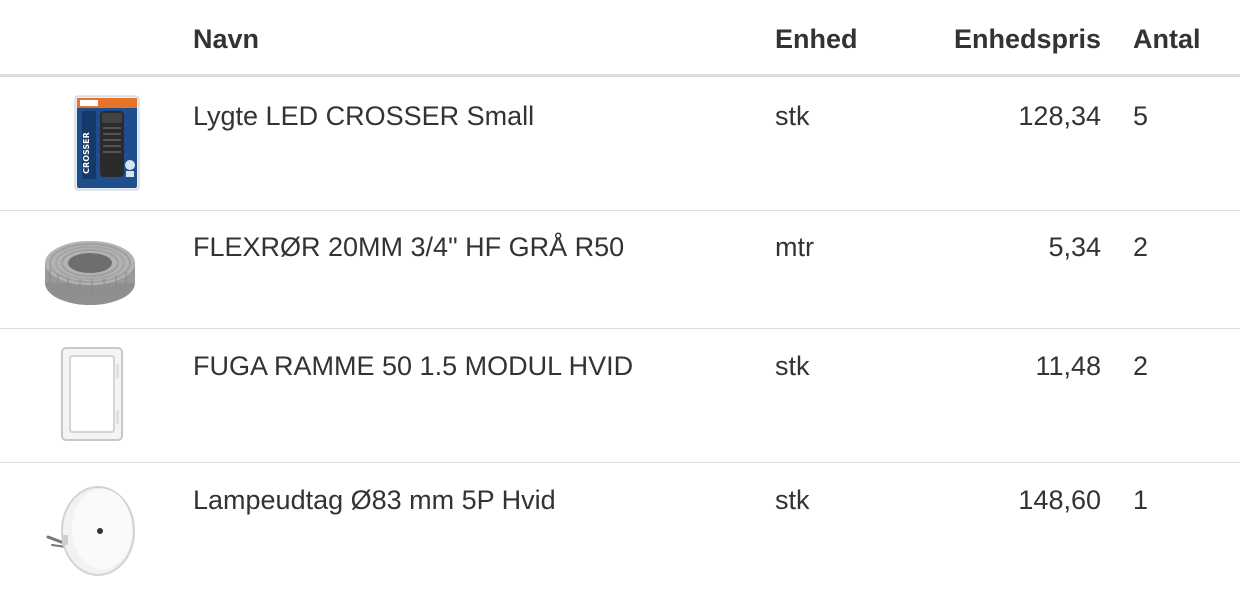 This screenshot has width=1240, height=616. I want to click on product-price: 148,60, so click(1059, 500).